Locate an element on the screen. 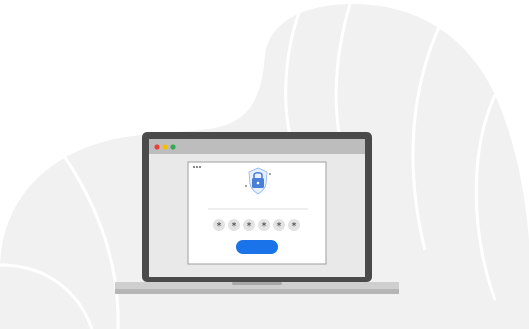 The height and width of the screenshot is (329, 529). browser-dot-yellow is located at coordinates (165, 147).